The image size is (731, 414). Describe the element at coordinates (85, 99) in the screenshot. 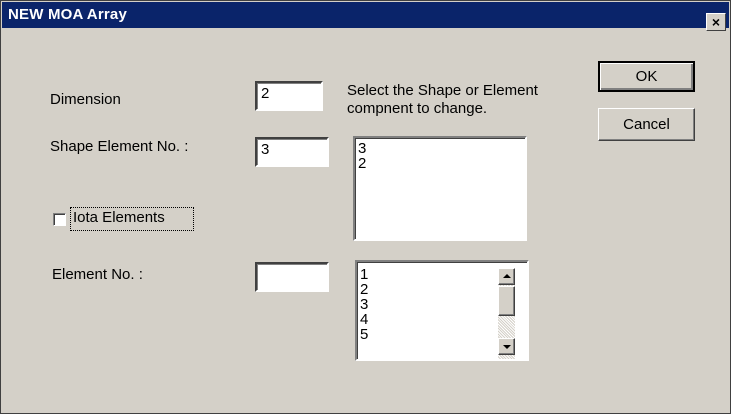

I see `dimension-label: Dimension` at that location.